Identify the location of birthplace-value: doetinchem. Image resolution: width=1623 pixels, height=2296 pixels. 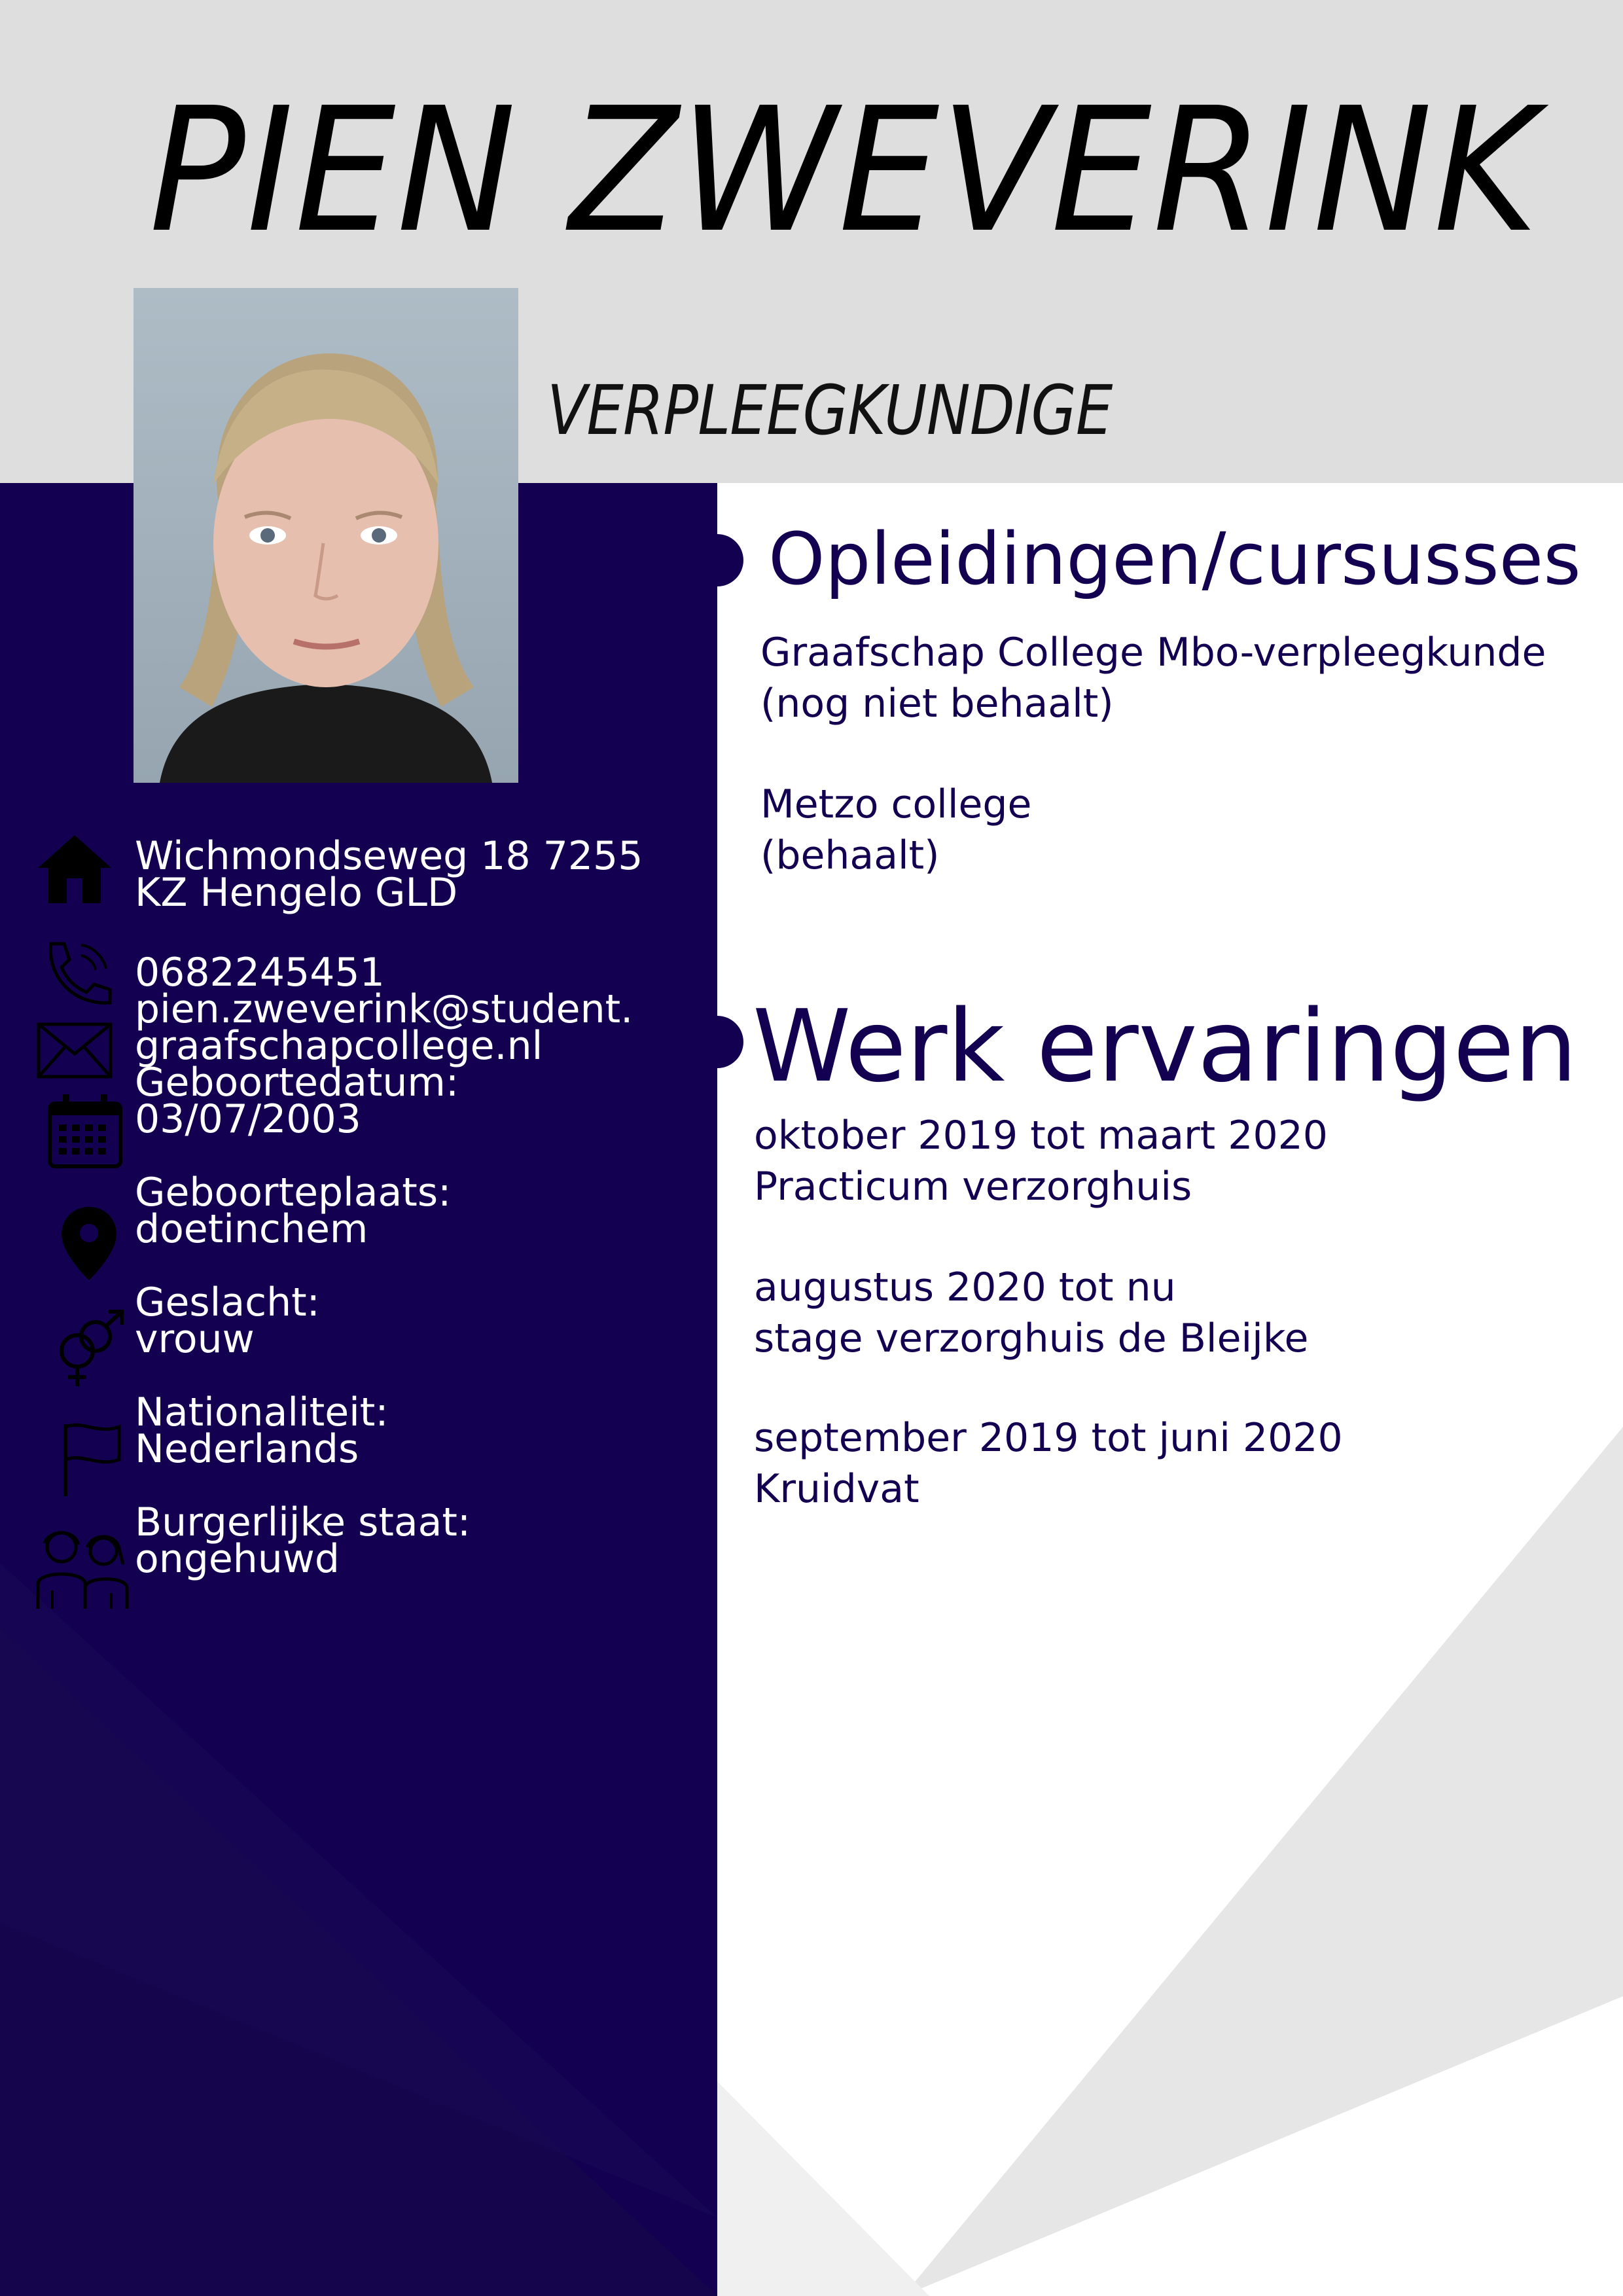
(252, 1229).